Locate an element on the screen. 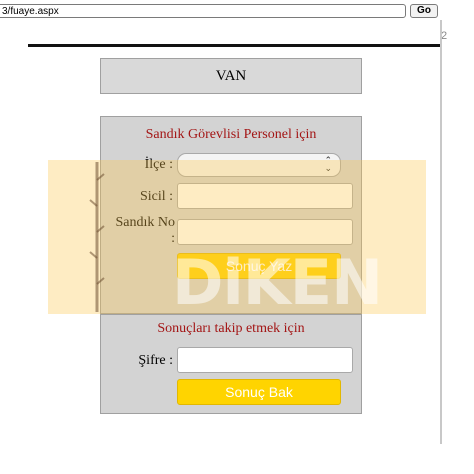 This screenshot has width=474, height=474. district-select: ⌃ ⌄ is located at coordinates (259, 165).